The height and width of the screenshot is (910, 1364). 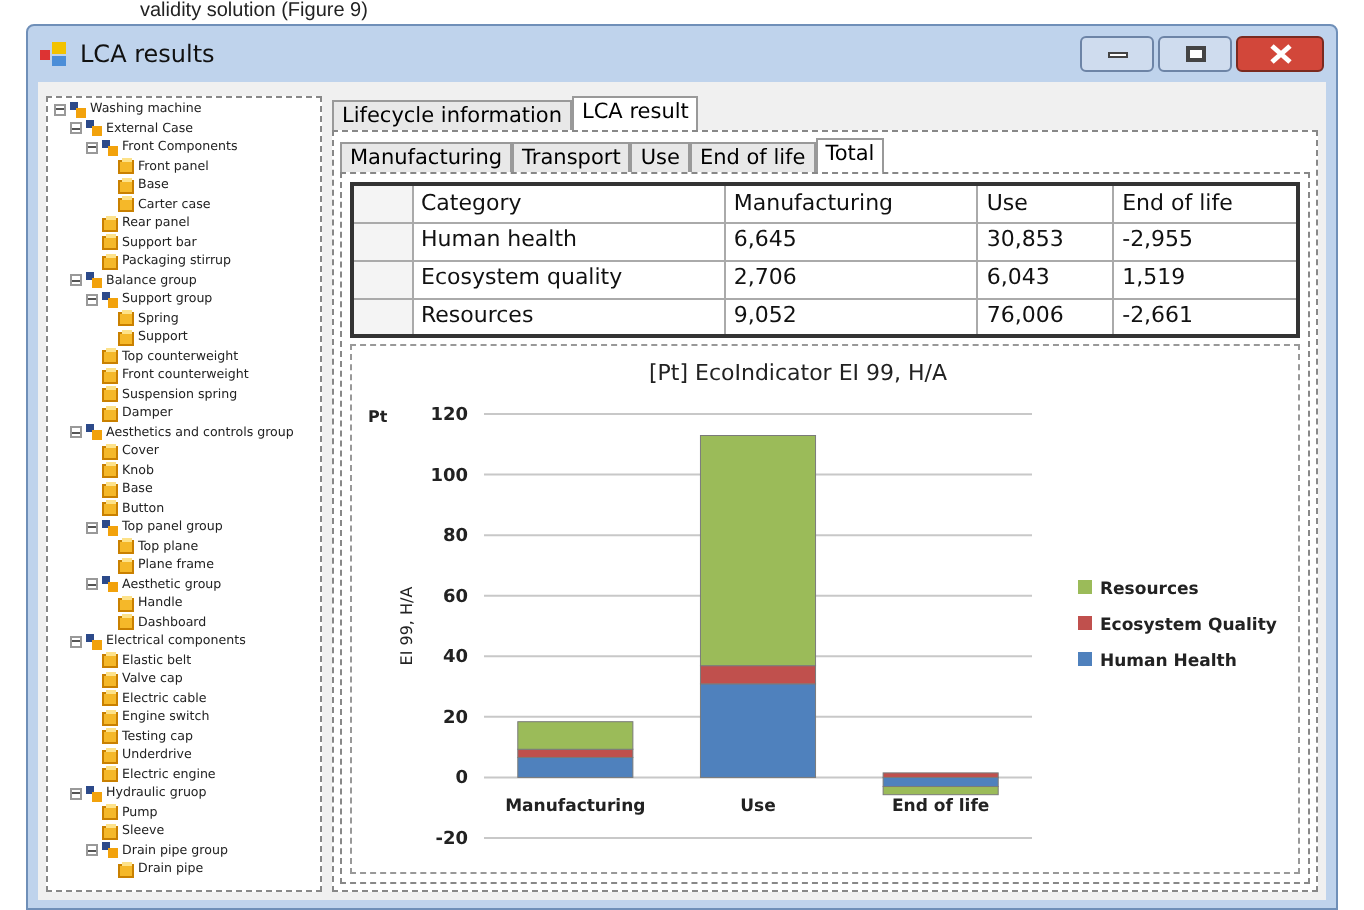 What do you see at coordinates (660, 157) in the screenshot?
I see `tab: Use` at bounding box center [660, 157].